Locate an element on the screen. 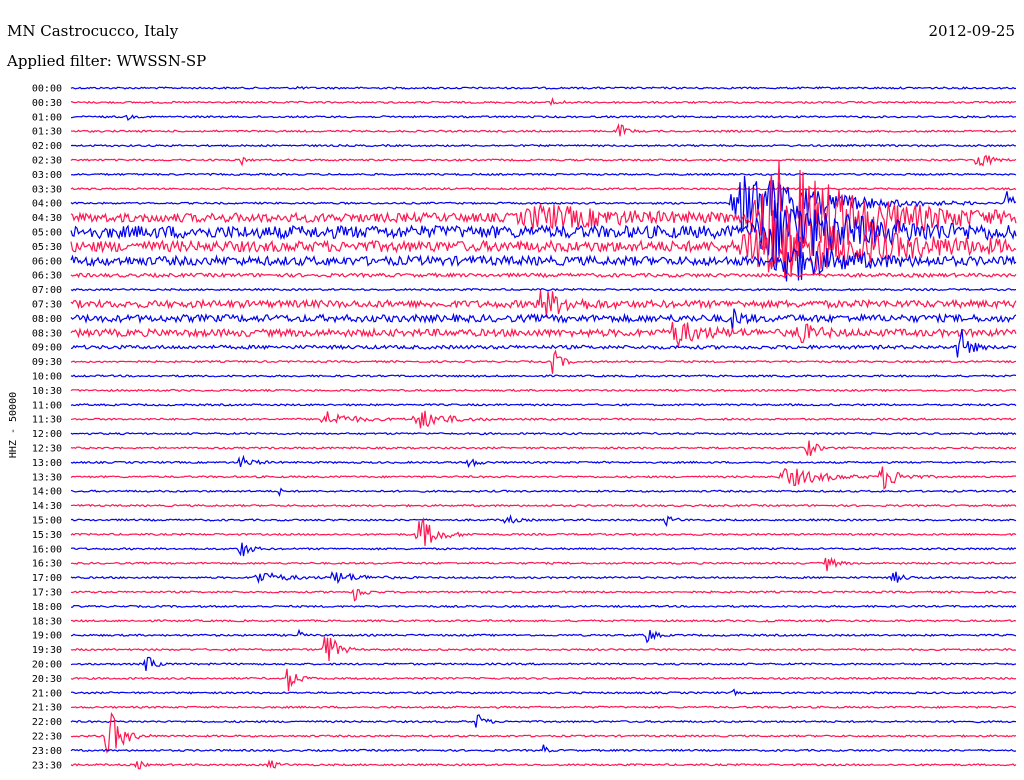 The width and height of the screenshot is (1024, 780). time-tick-label: 09:30 is located at coordinates (47, 362).